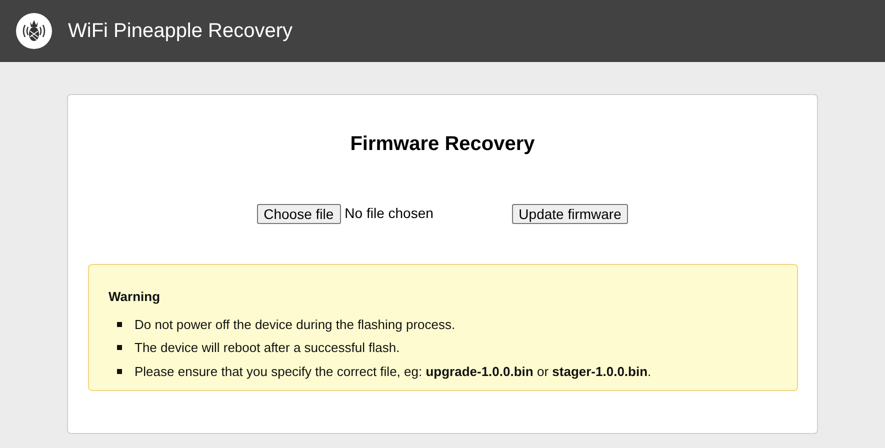  I want to click on warning-item: Please ensure that you specify the correct file, eg: upgrade-1.0.0.bin or stager-1.0.0.bin., so click(393, 371).